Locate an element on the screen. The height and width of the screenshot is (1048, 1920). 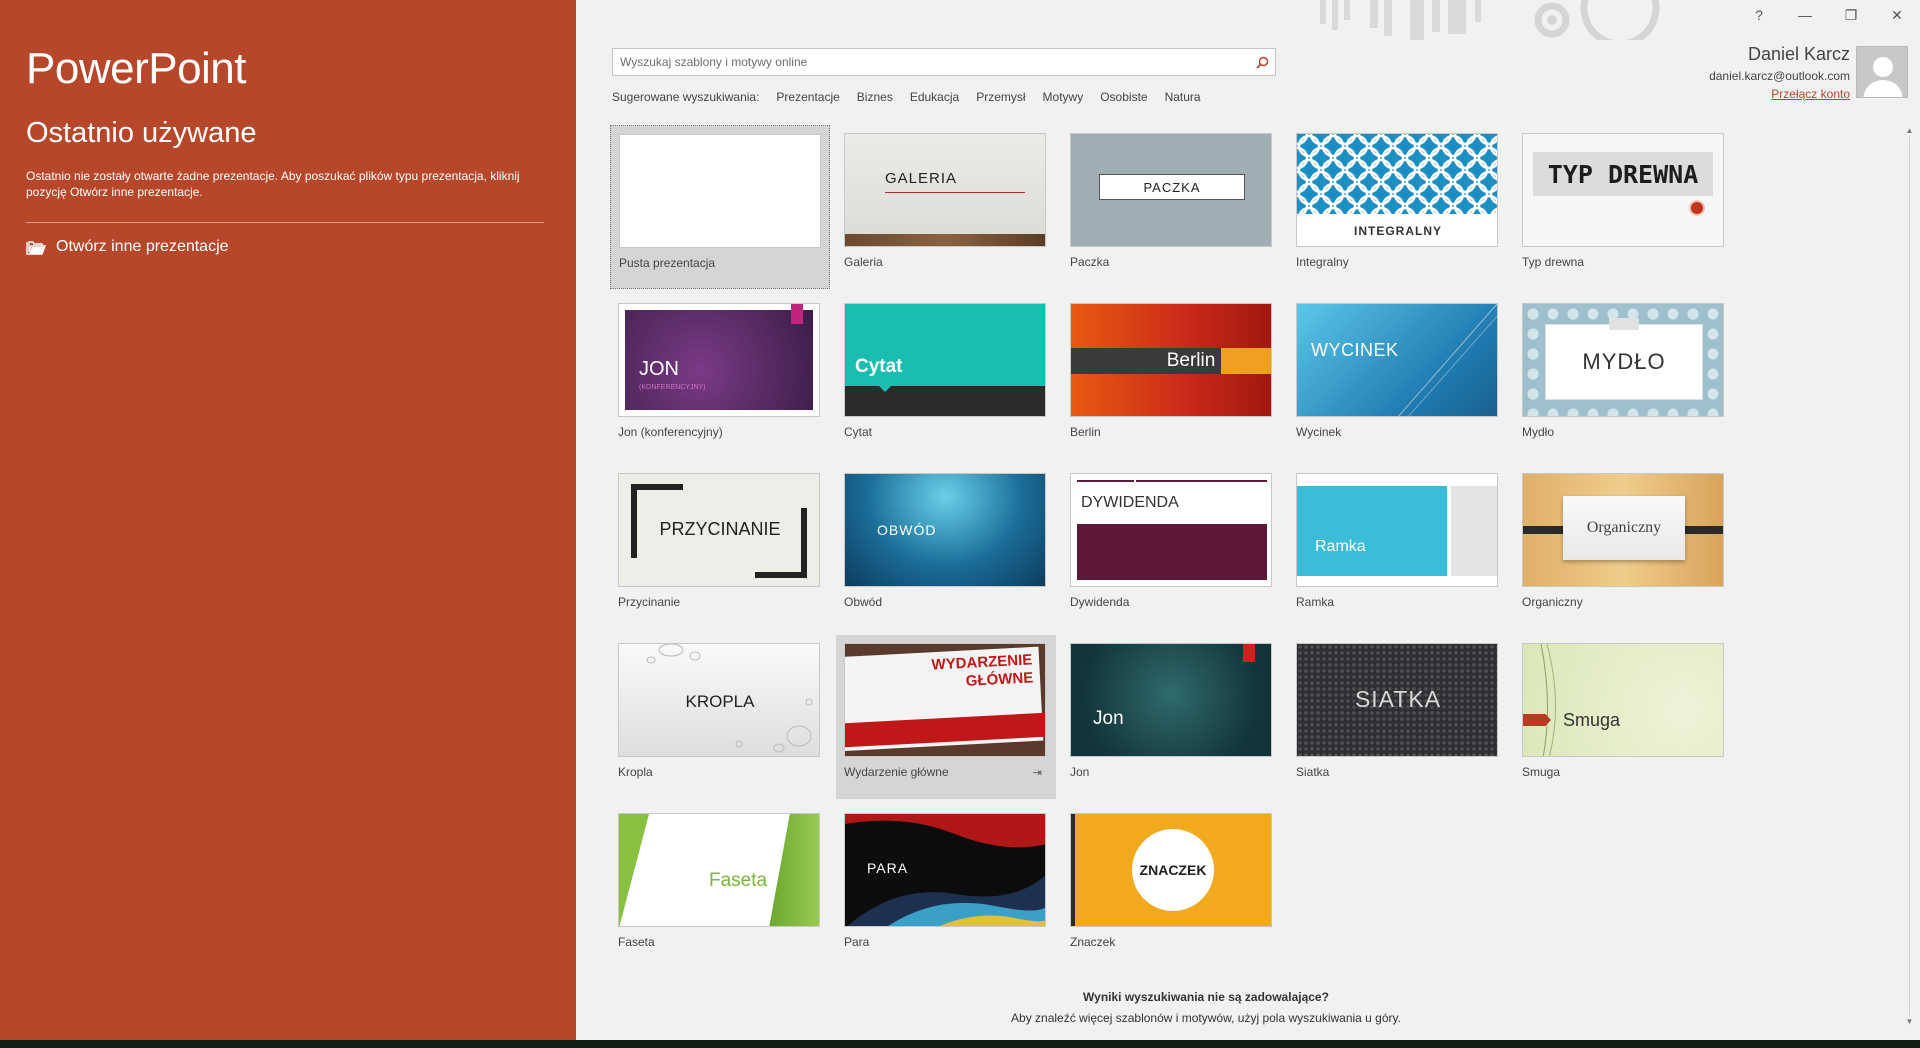
template-tile-dividend: DYWIDENDA Dywidenda is located at coordinates (1172, 547).